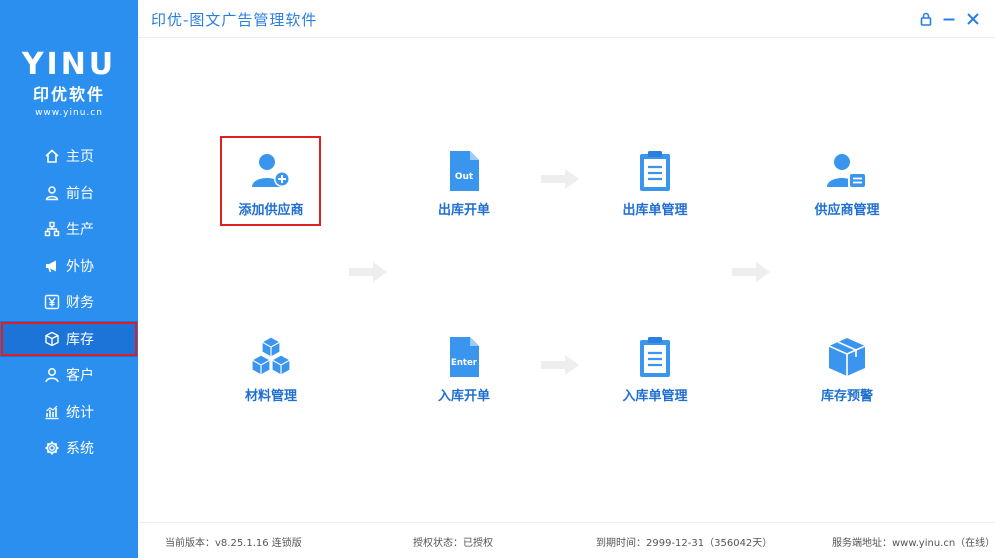 This screenshot has width=995, height=558. Describe the element at coordinates (655, 396) in the screenshot. I see `inbound-manage-label: 入库单管理` at that location.